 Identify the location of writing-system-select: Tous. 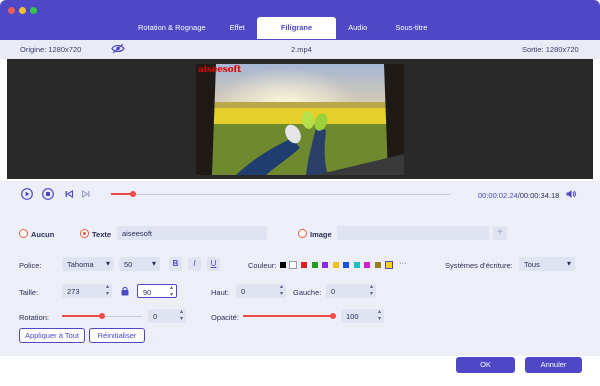
(547, 264).